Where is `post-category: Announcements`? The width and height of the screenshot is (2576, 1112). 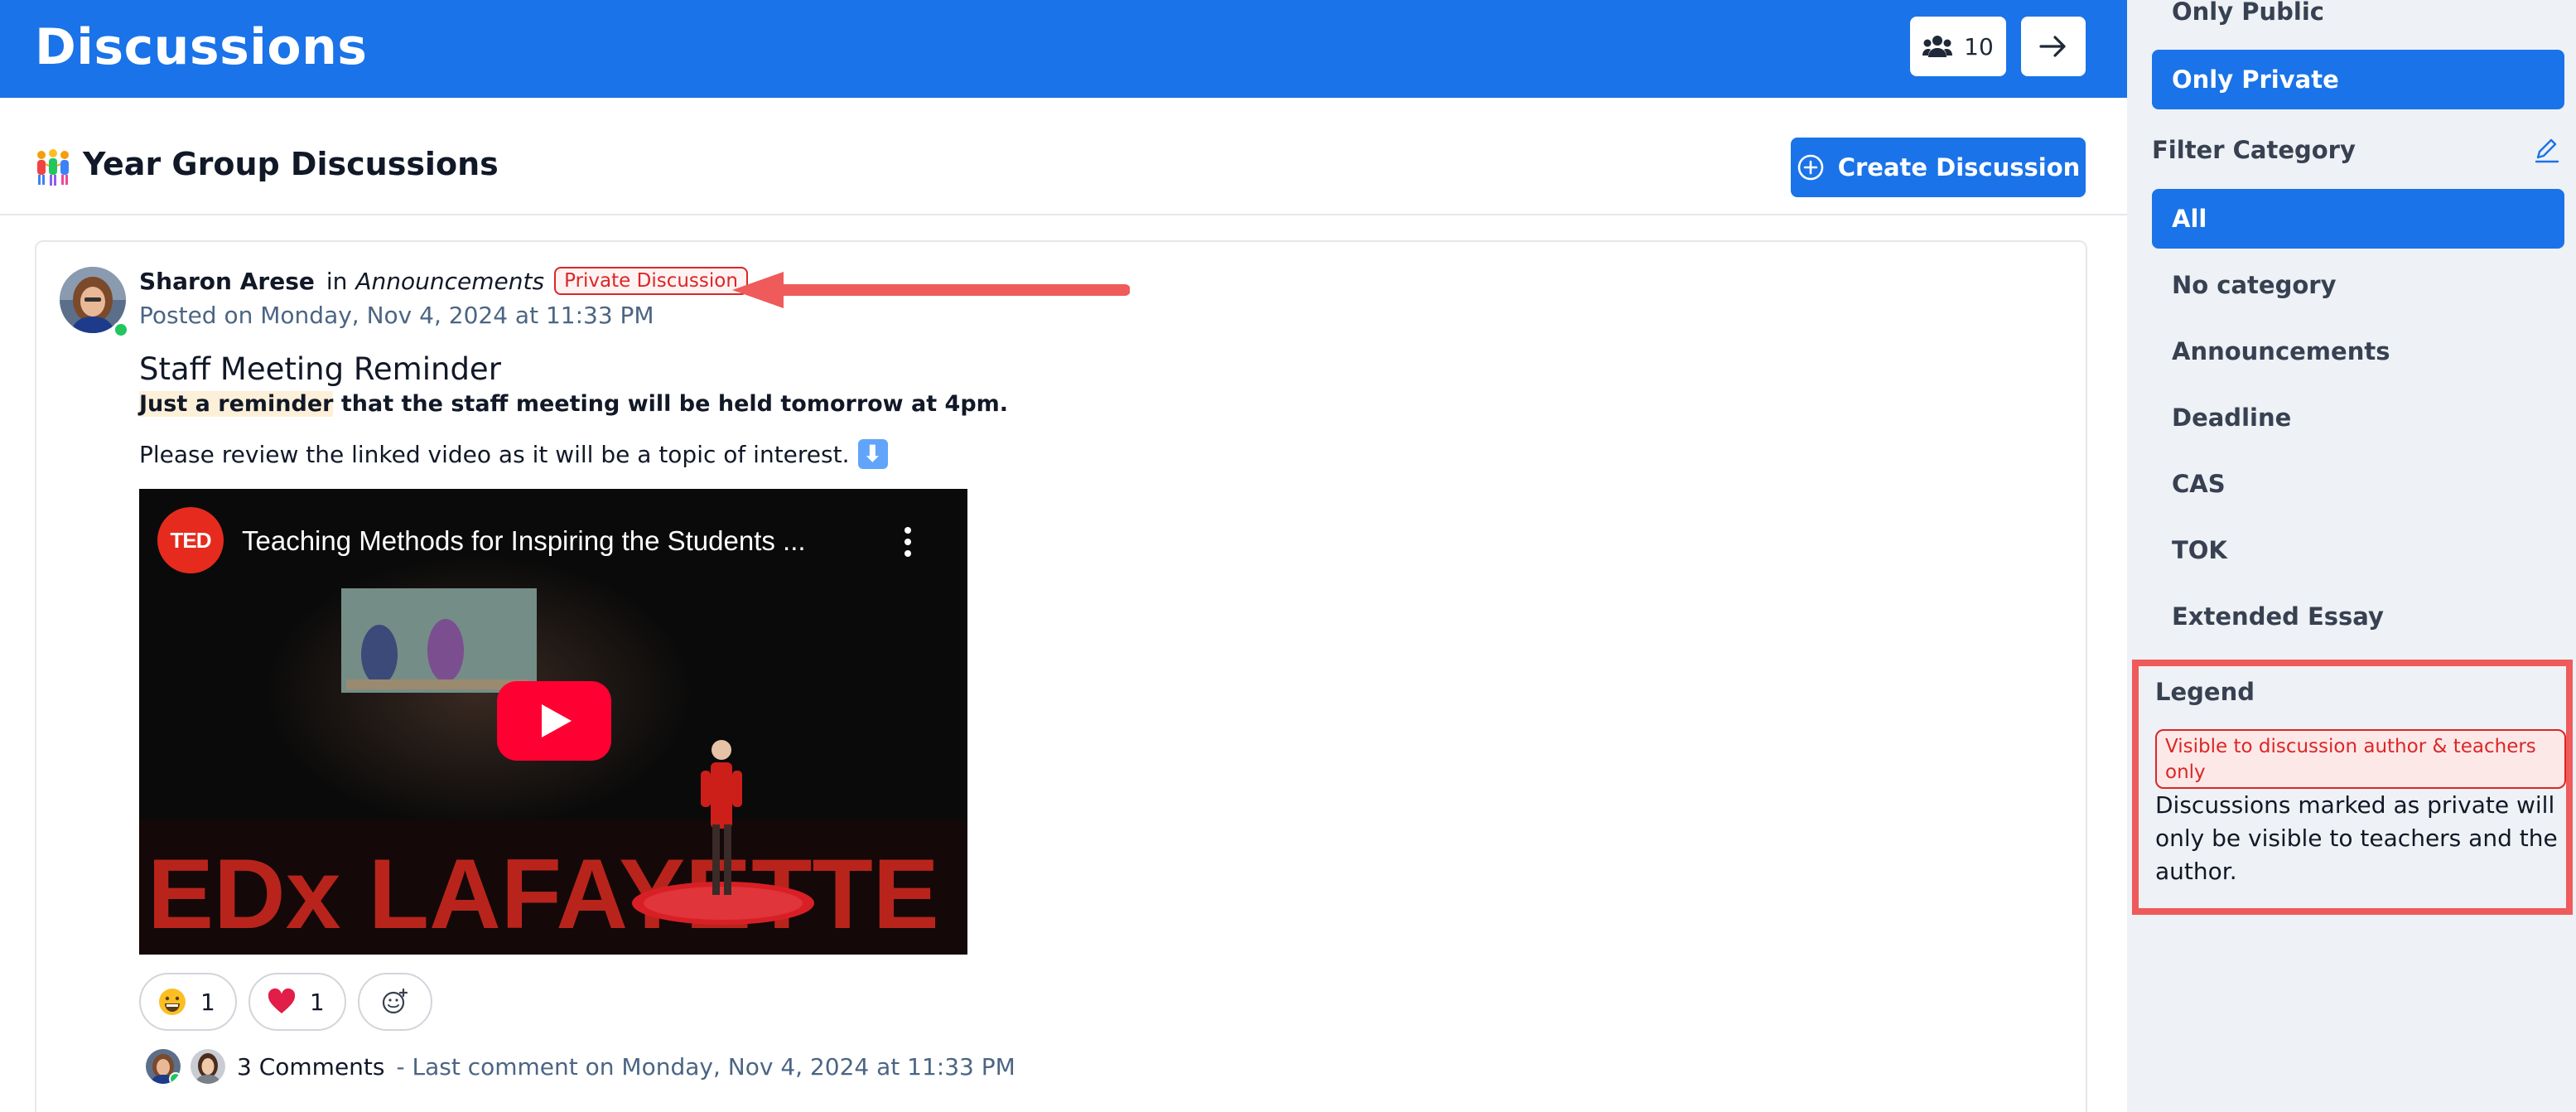 post-category: Announcements is located at coordinates (450, 281).